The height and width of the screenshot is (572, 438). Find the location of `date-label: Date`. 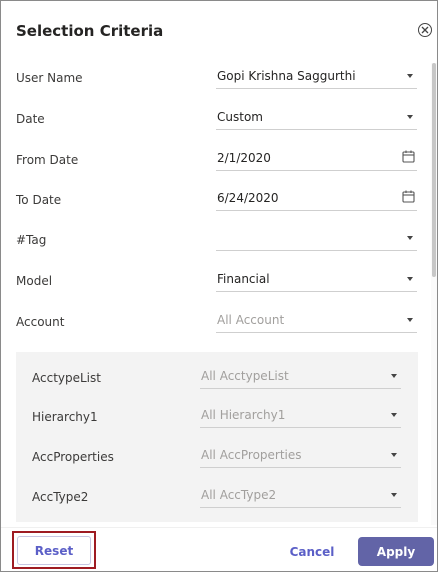

date-label: Date is located at coordinates (30, 119).